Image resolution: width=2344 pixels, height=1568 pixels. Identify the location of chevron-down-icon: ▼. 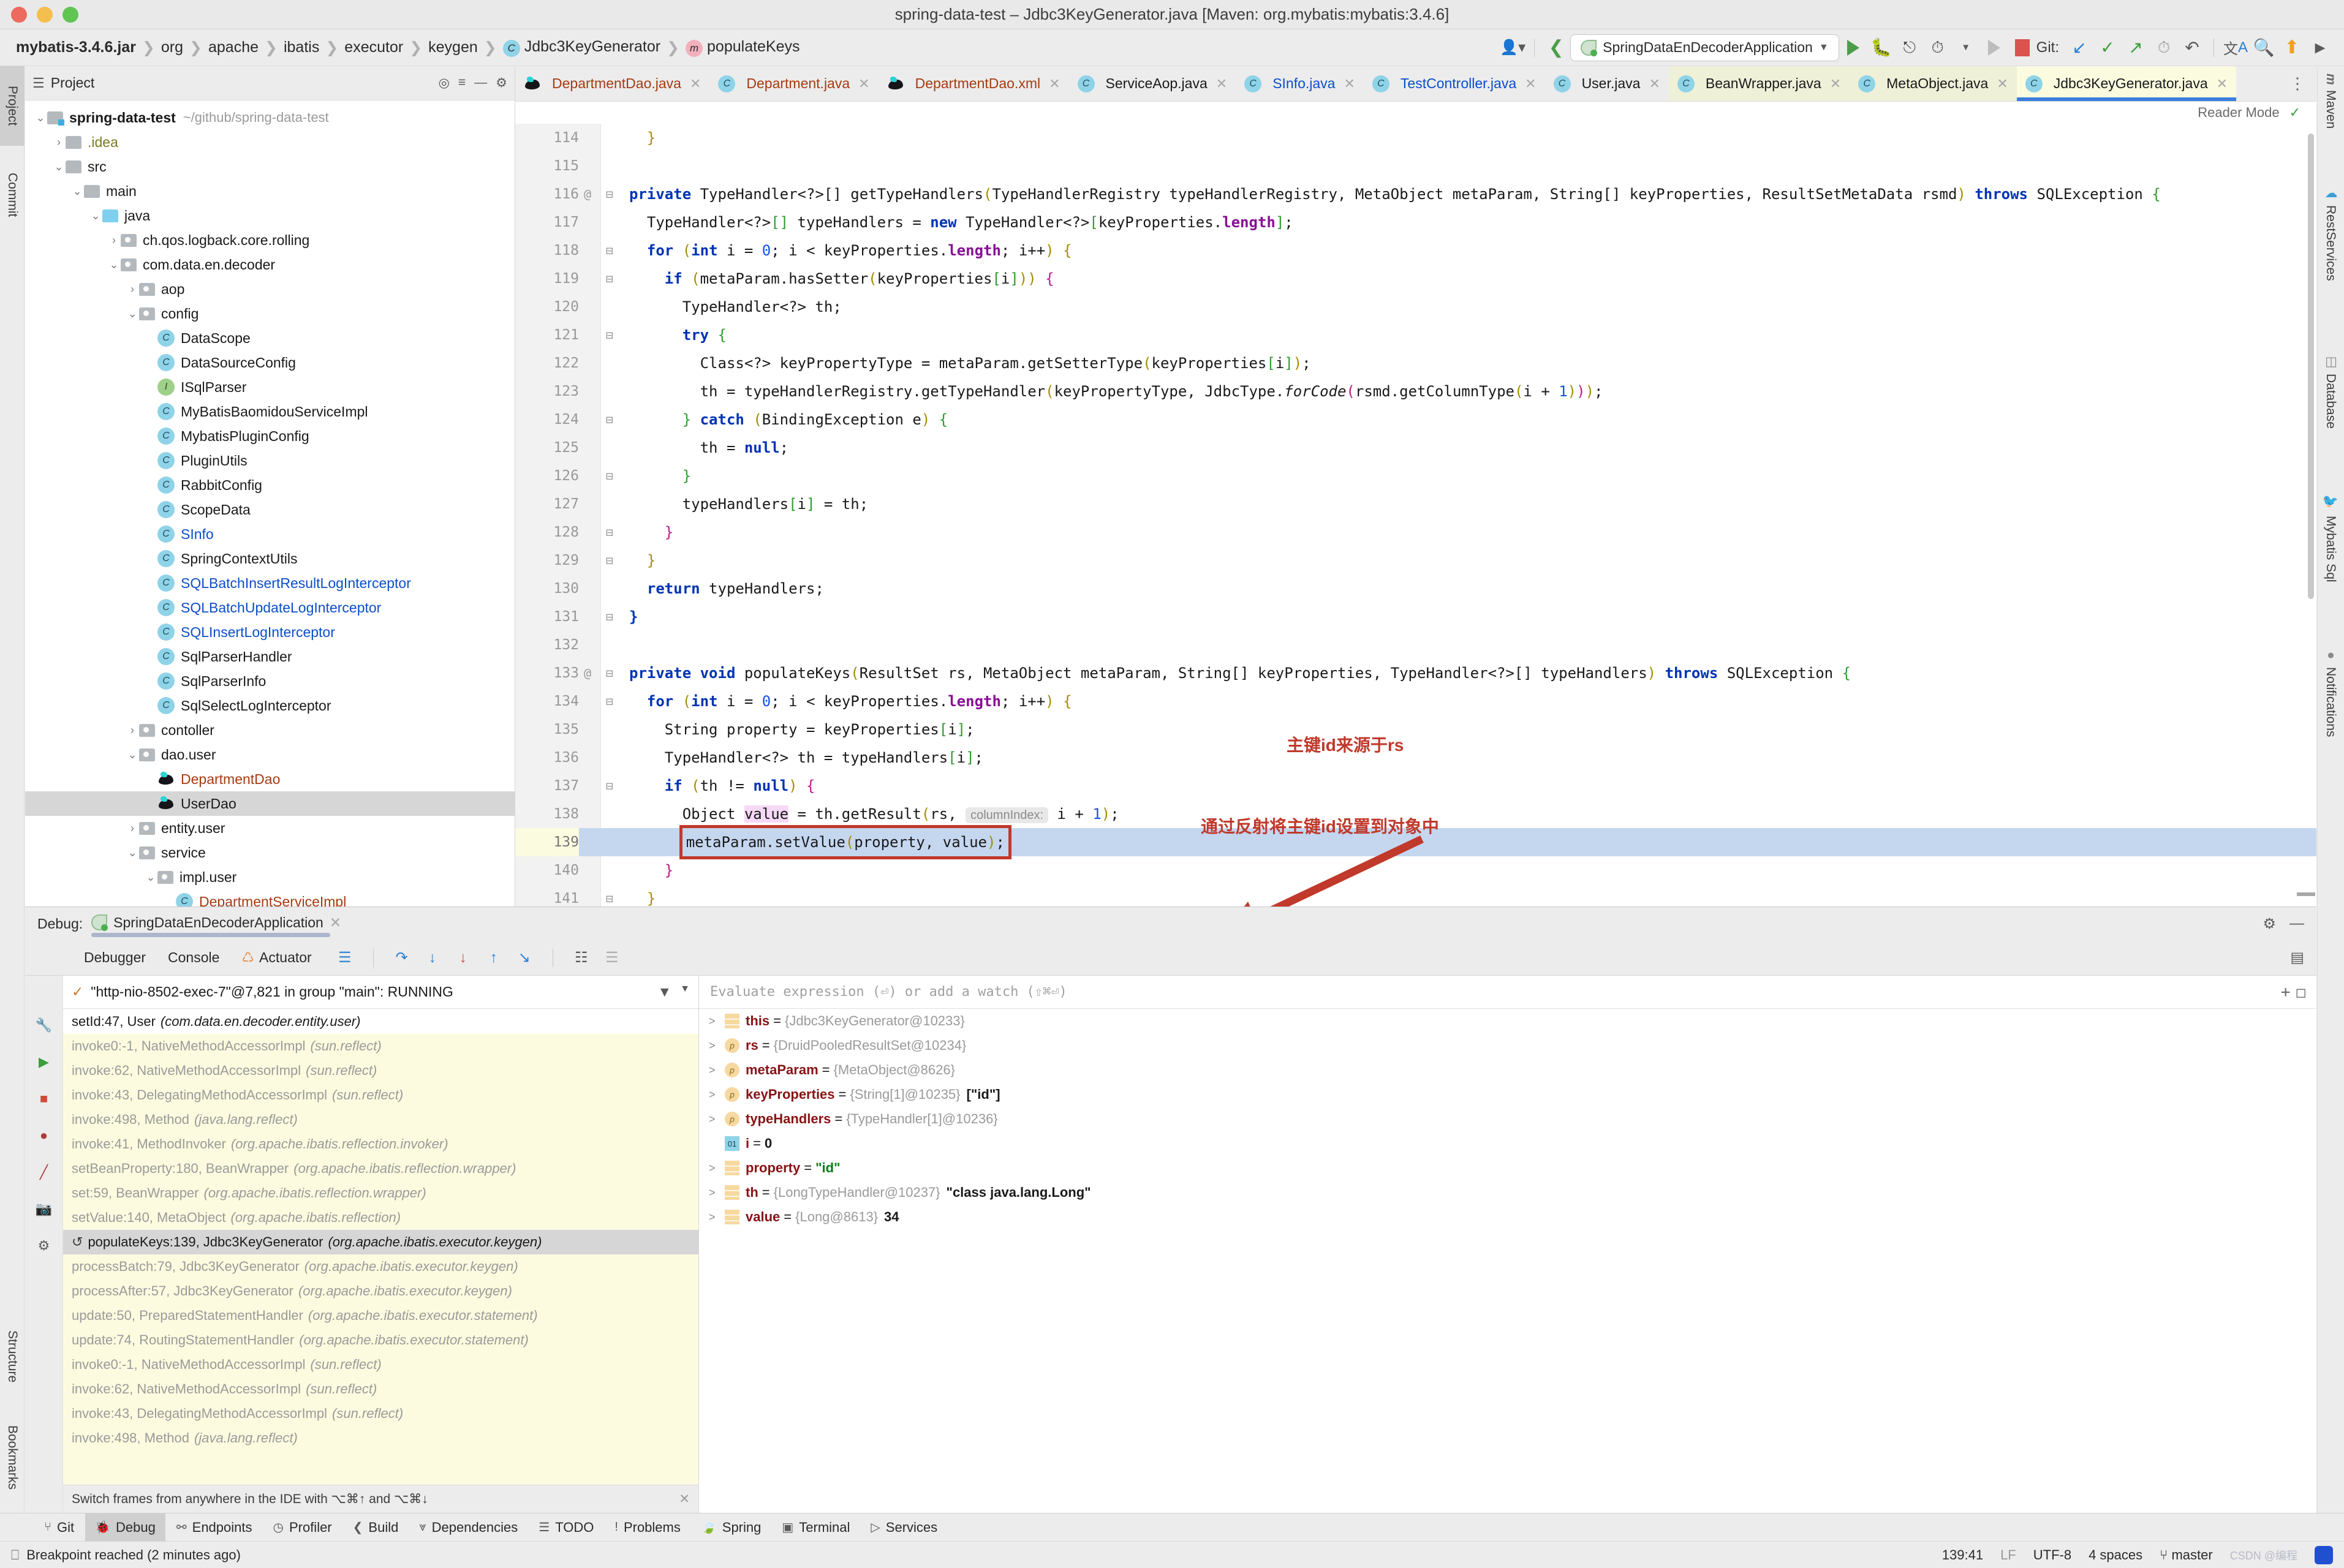
(685, 992).